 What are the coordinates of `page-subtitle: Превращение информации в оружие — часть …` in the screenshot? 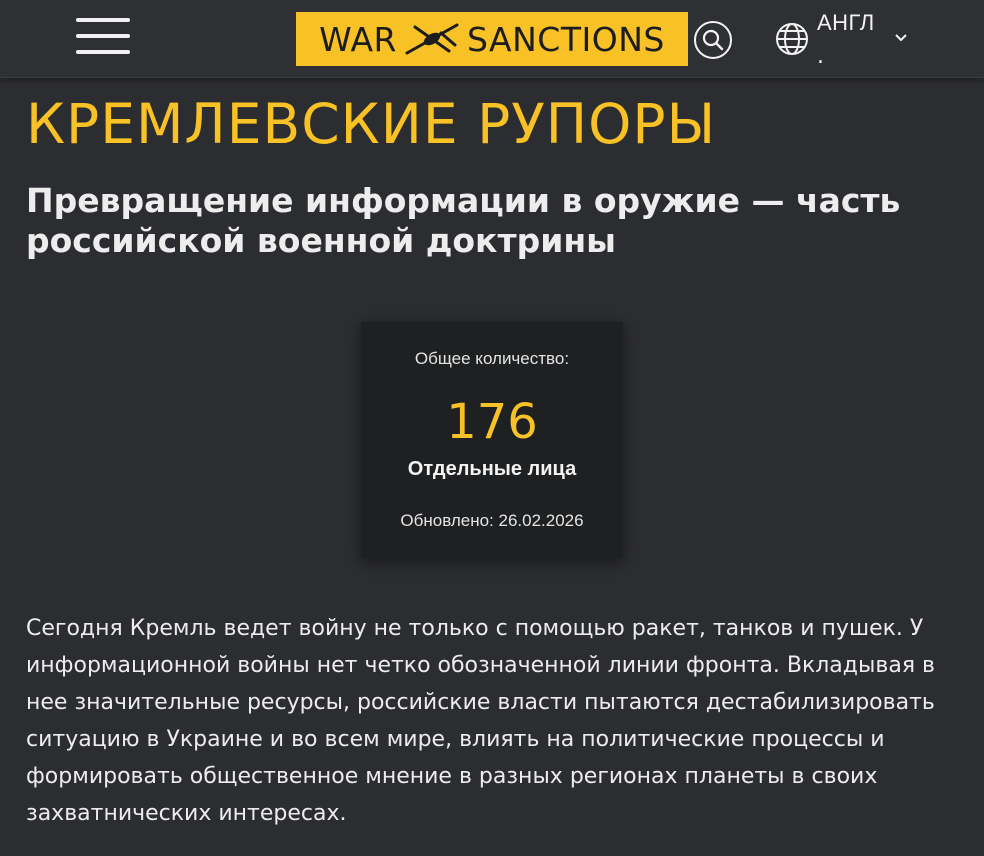 It's located at (463, 220).